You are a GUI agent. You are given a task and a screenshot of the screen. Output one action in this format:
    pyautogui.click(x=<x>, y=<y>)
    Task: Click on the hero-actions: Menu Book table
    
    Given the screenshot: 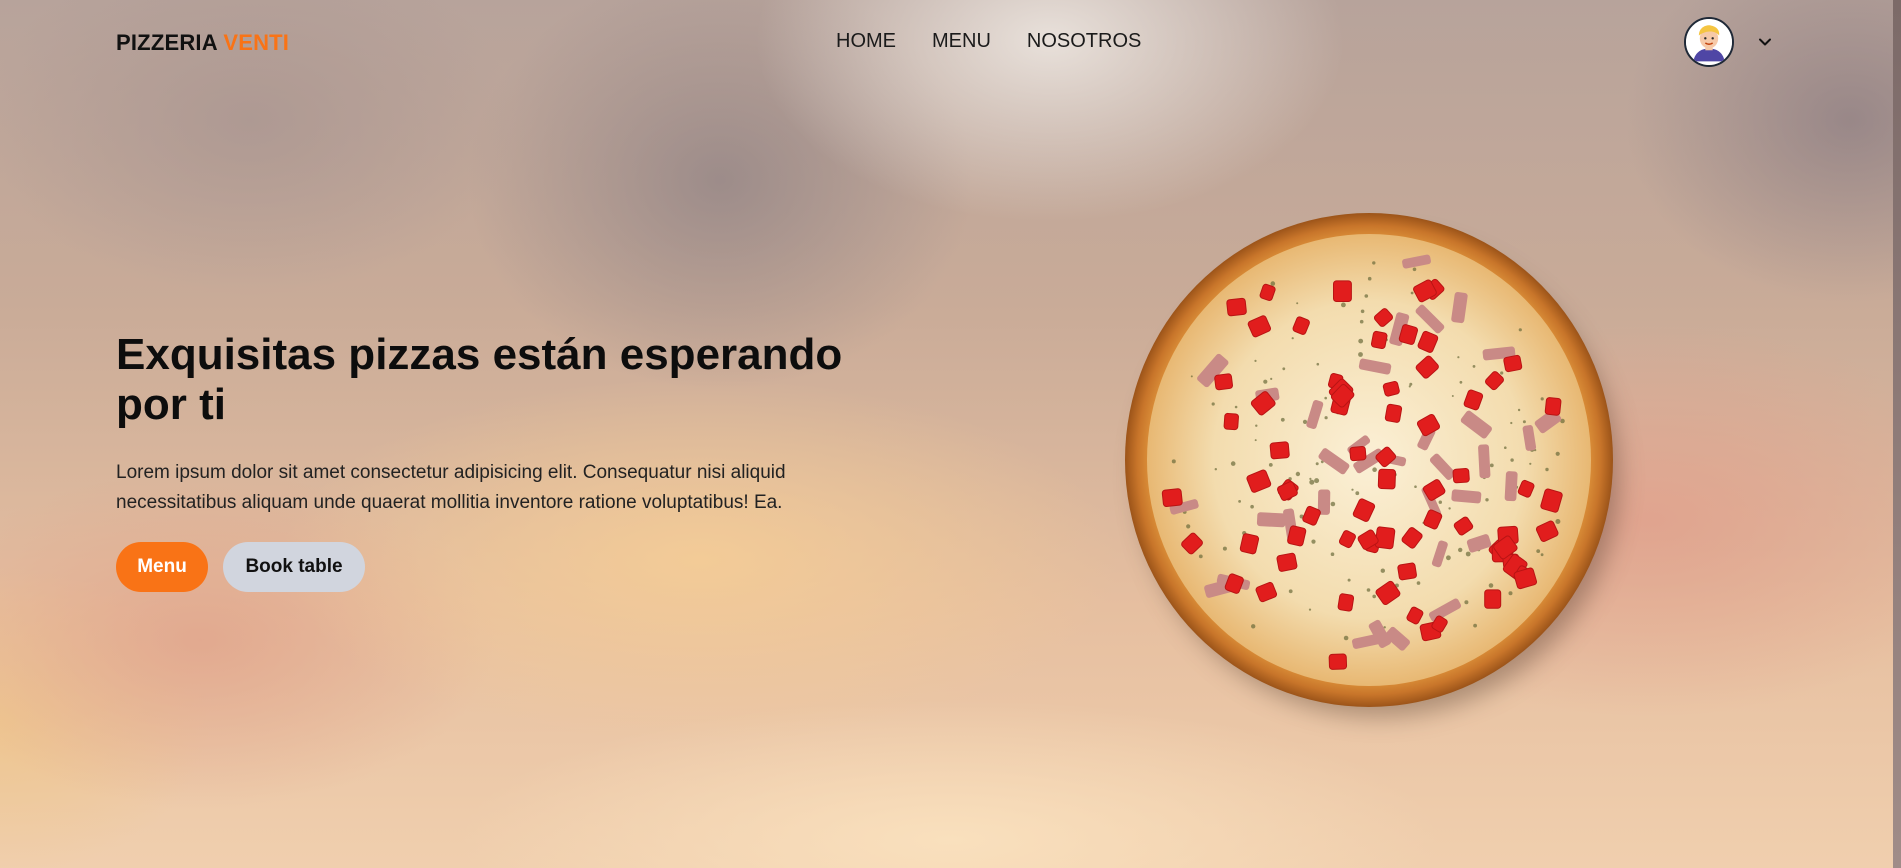 What is the action you would take?
    pyautogui.click(x=506, y=567)
    